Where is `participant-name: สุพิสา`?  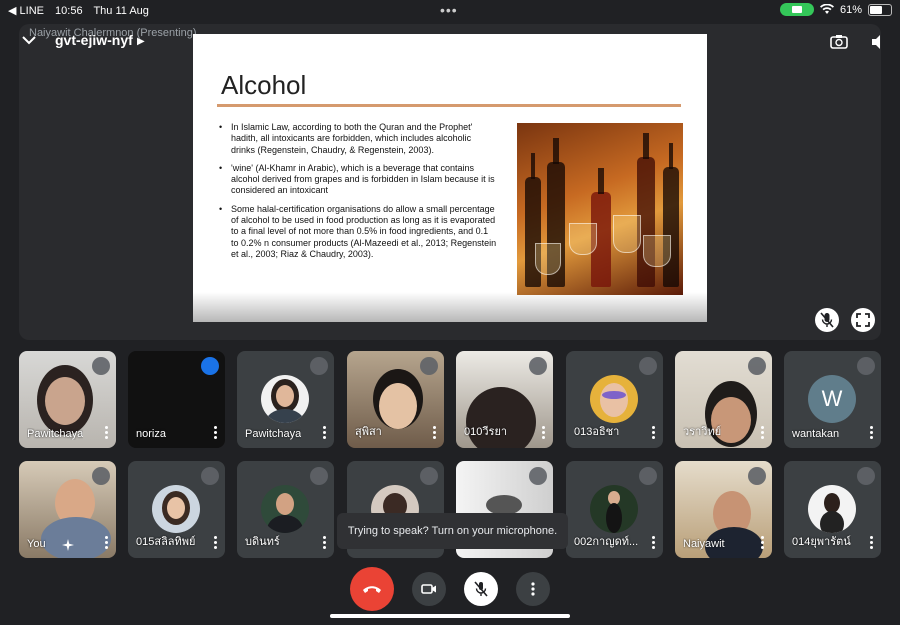
participant-name: สุพิสา is located at coordinates (368, 432).